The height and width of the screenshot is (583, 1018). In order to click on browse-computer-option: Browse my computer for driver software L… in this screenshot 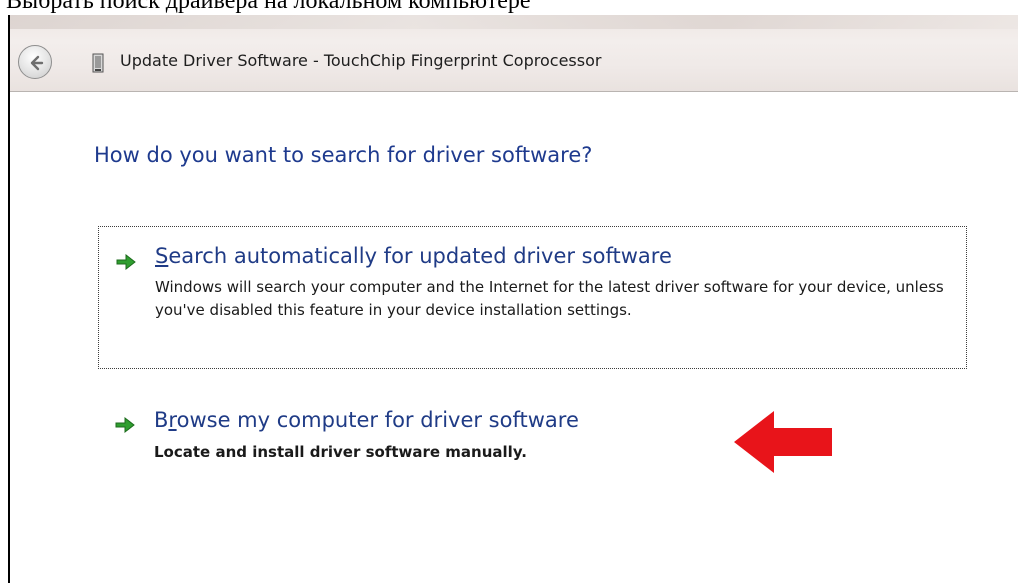, I will do `click(408, 440)`.